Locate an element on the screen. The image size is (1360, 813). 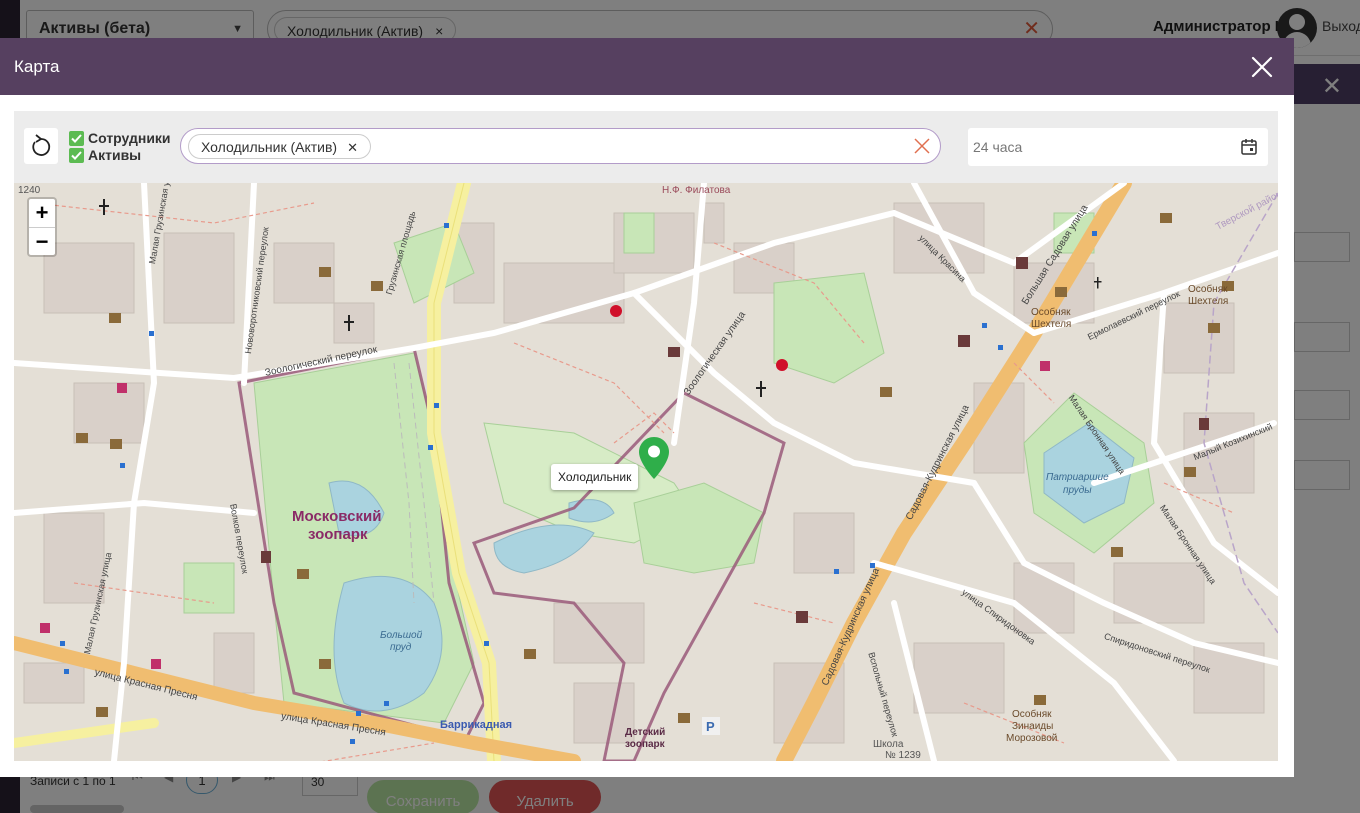
checkbox-assets: Активы is located at coordinates (105, 155).